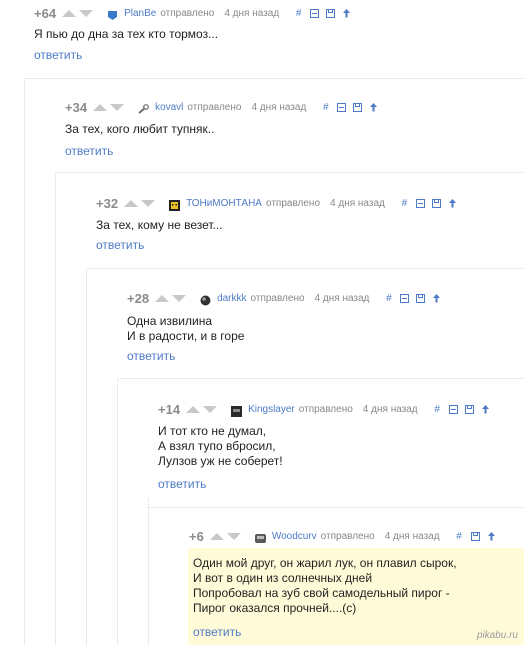 The height and width of the screenshot is (645, 524). What do you see at coordinates (237, 410) in the screenshot?
I see `dark-helmet-avatar-icon` at bounding box center [237, 410].